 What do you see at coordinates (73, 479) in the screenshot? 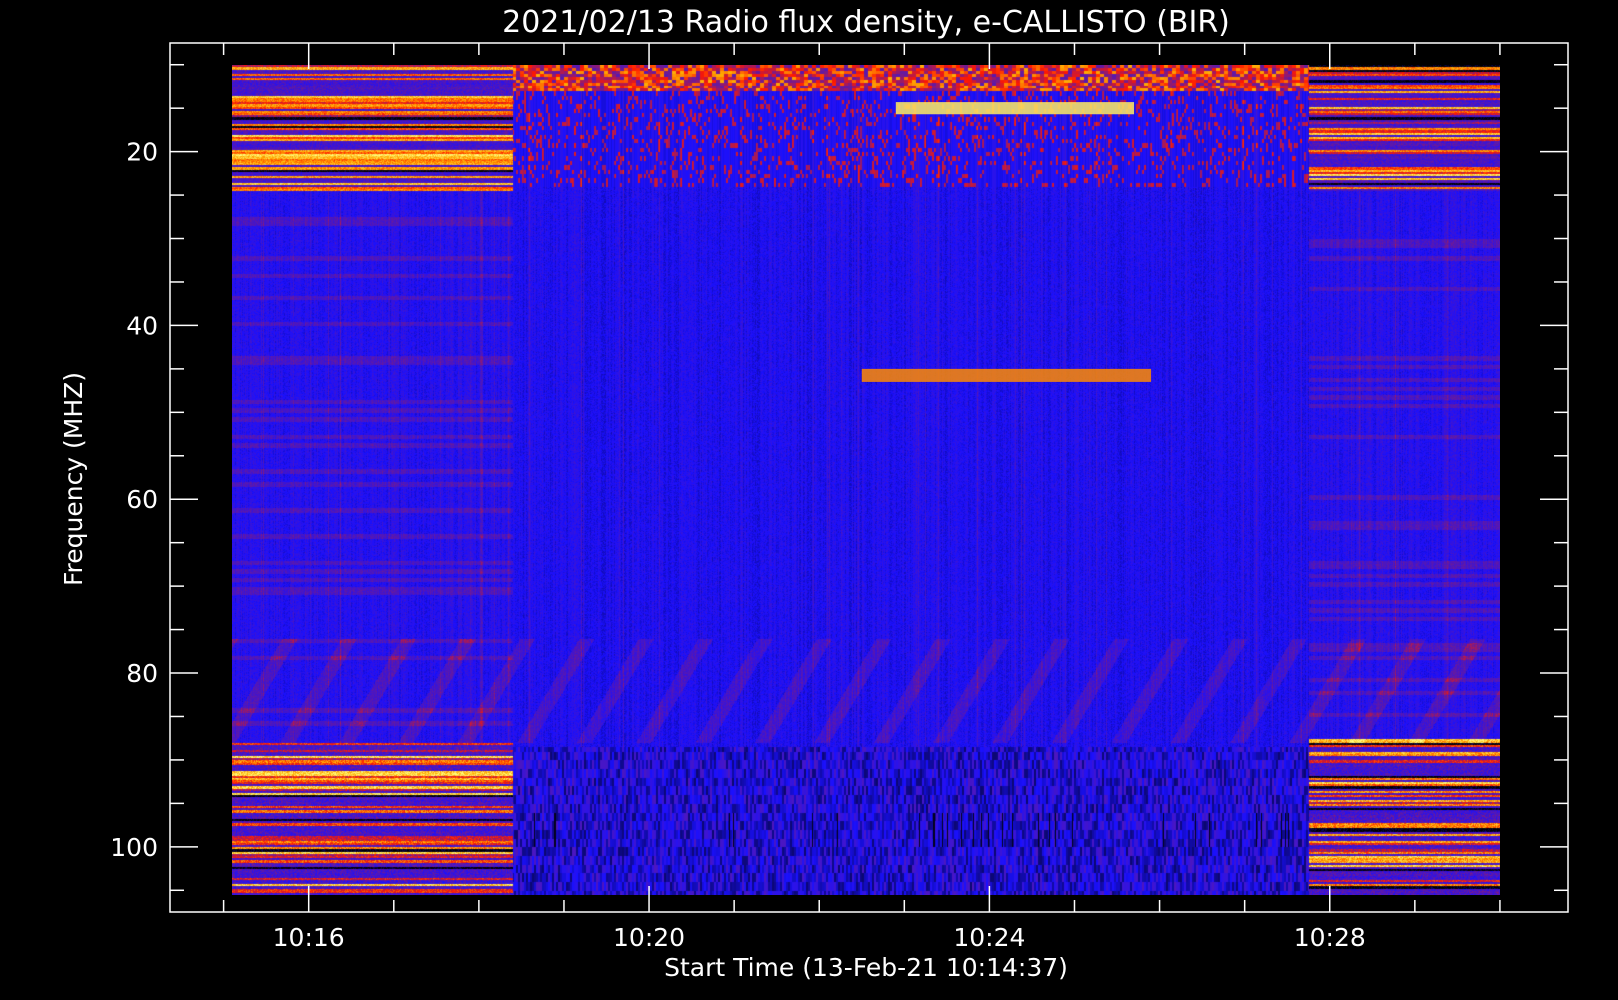
I see `y-axis-label: Frequency (MHZ)` at bounding box center [73, 479].